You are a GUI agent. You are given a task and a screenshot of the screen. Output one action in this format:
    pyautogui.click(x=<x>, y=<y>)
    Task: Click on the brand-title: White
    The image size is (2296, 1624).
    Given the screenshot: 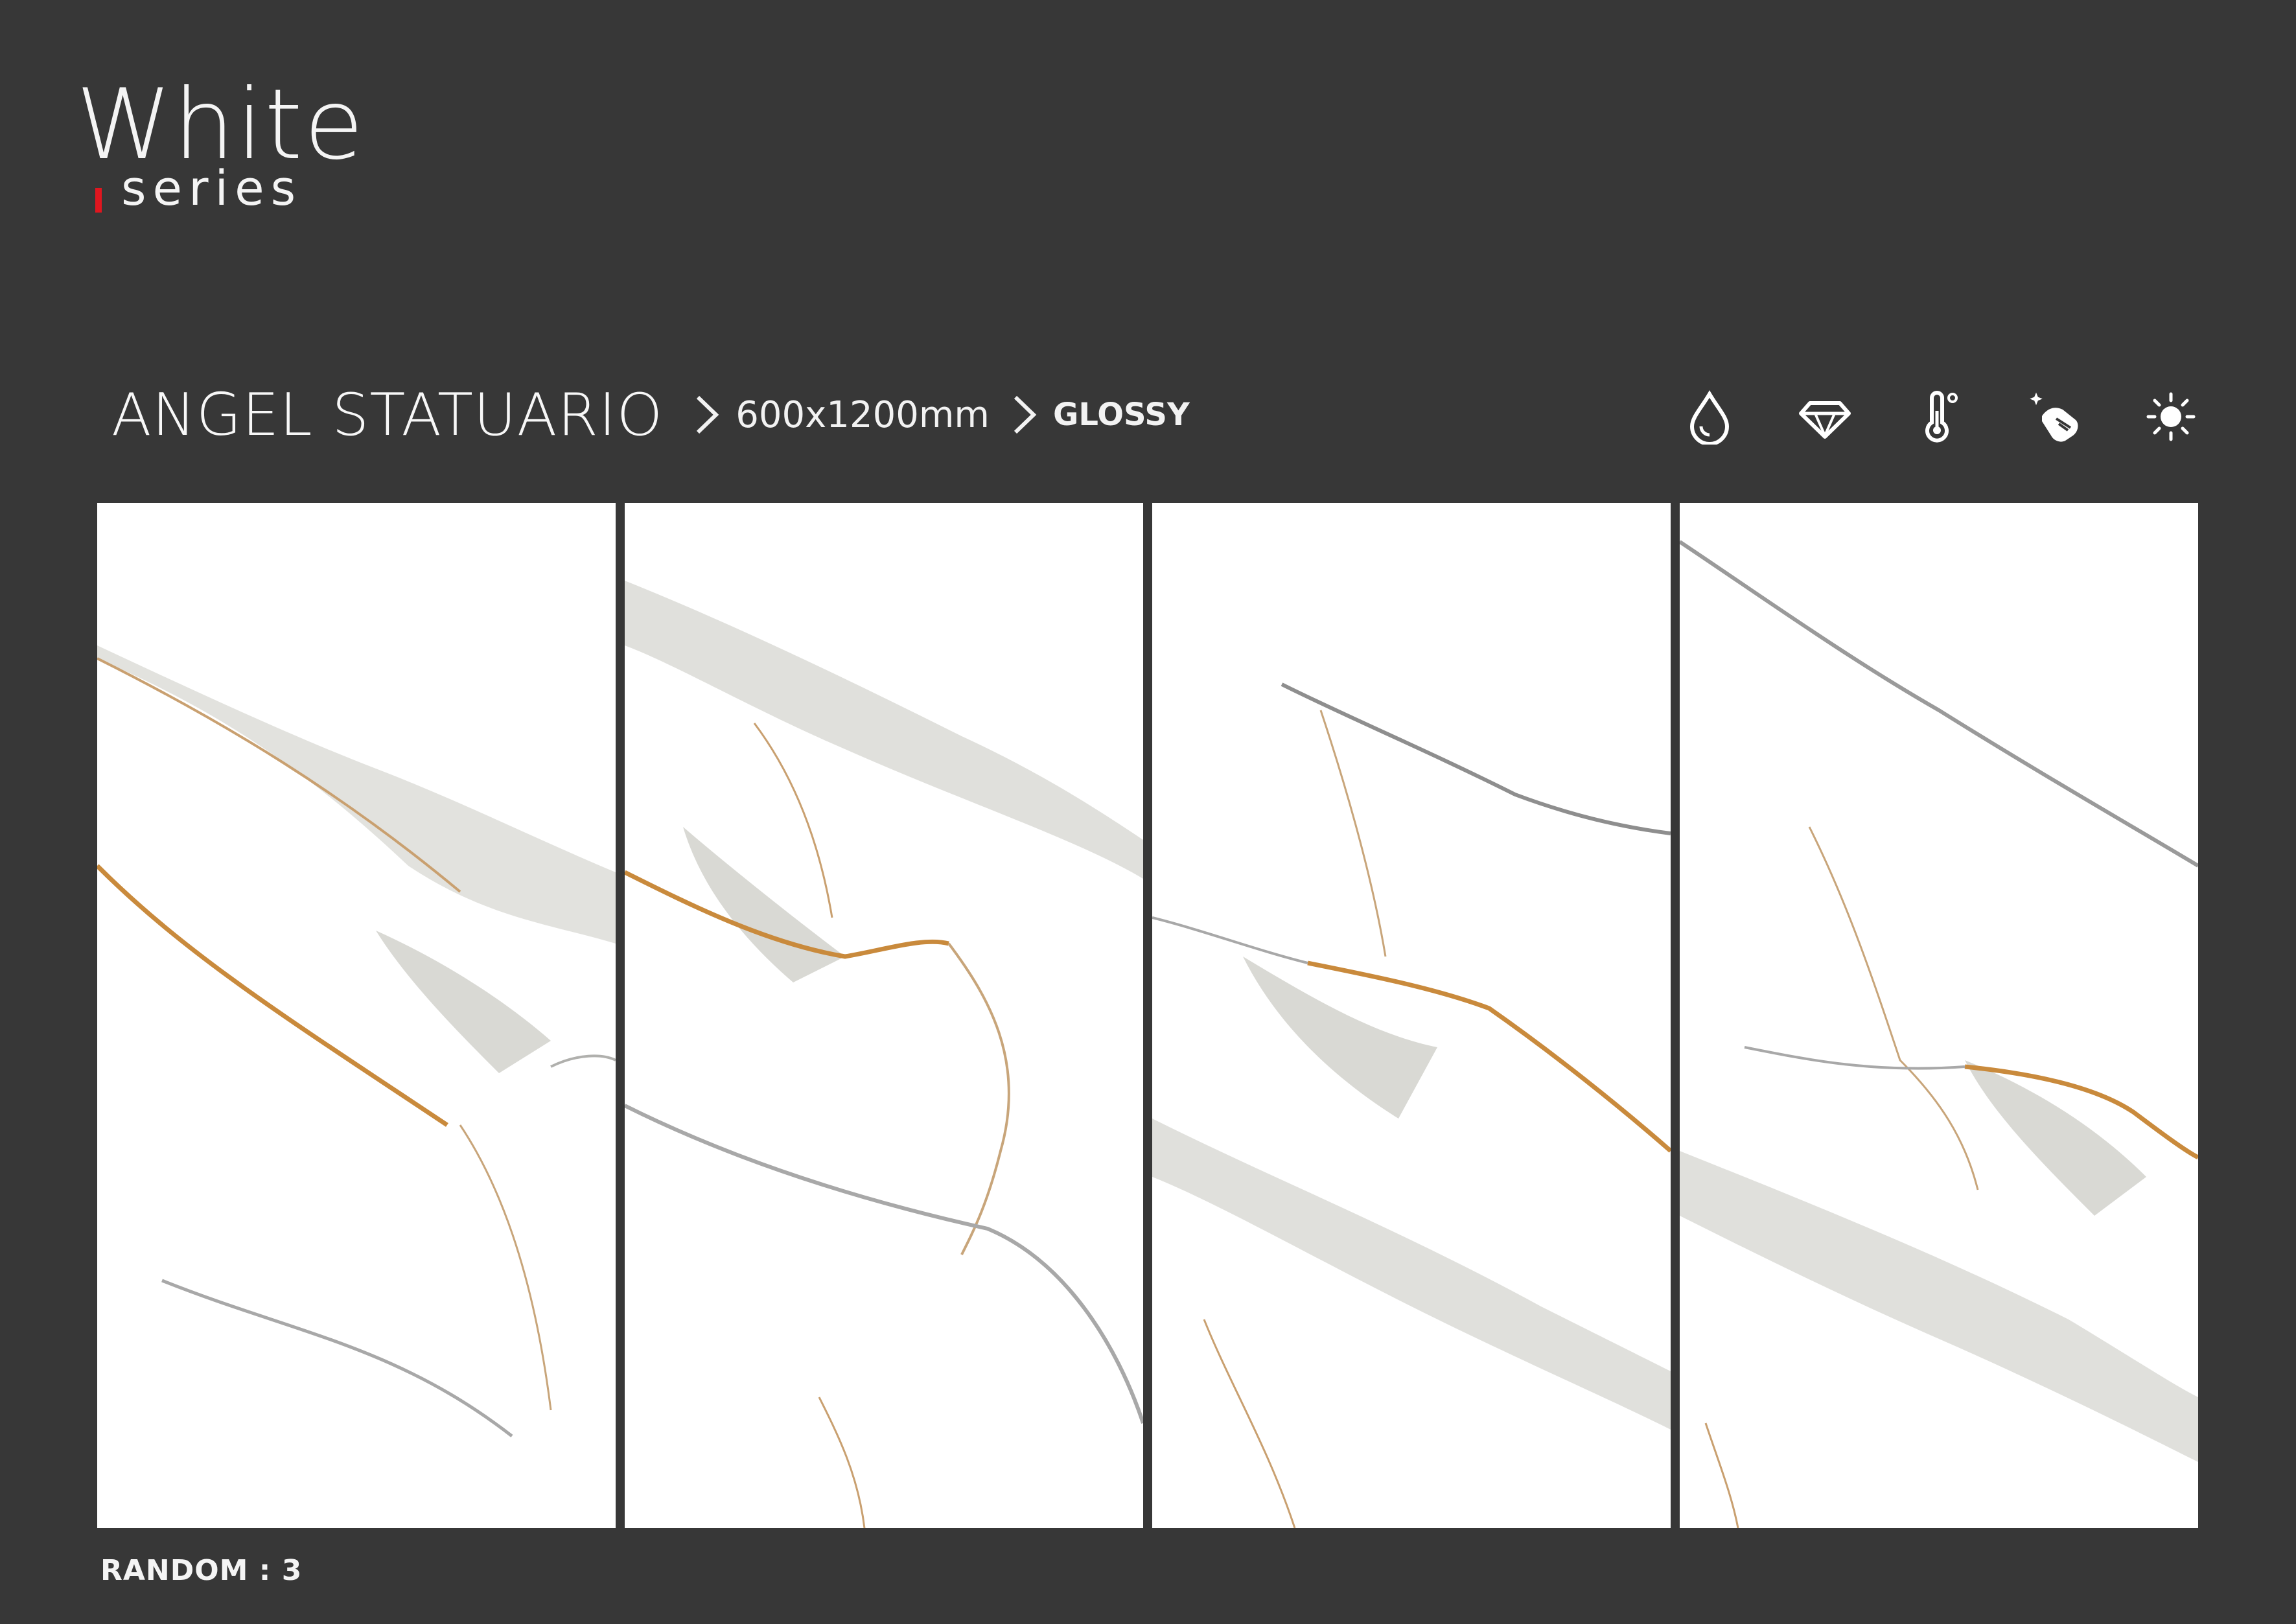 What is the action you would take?
    pyautogui.click(x=220, y=125)
    